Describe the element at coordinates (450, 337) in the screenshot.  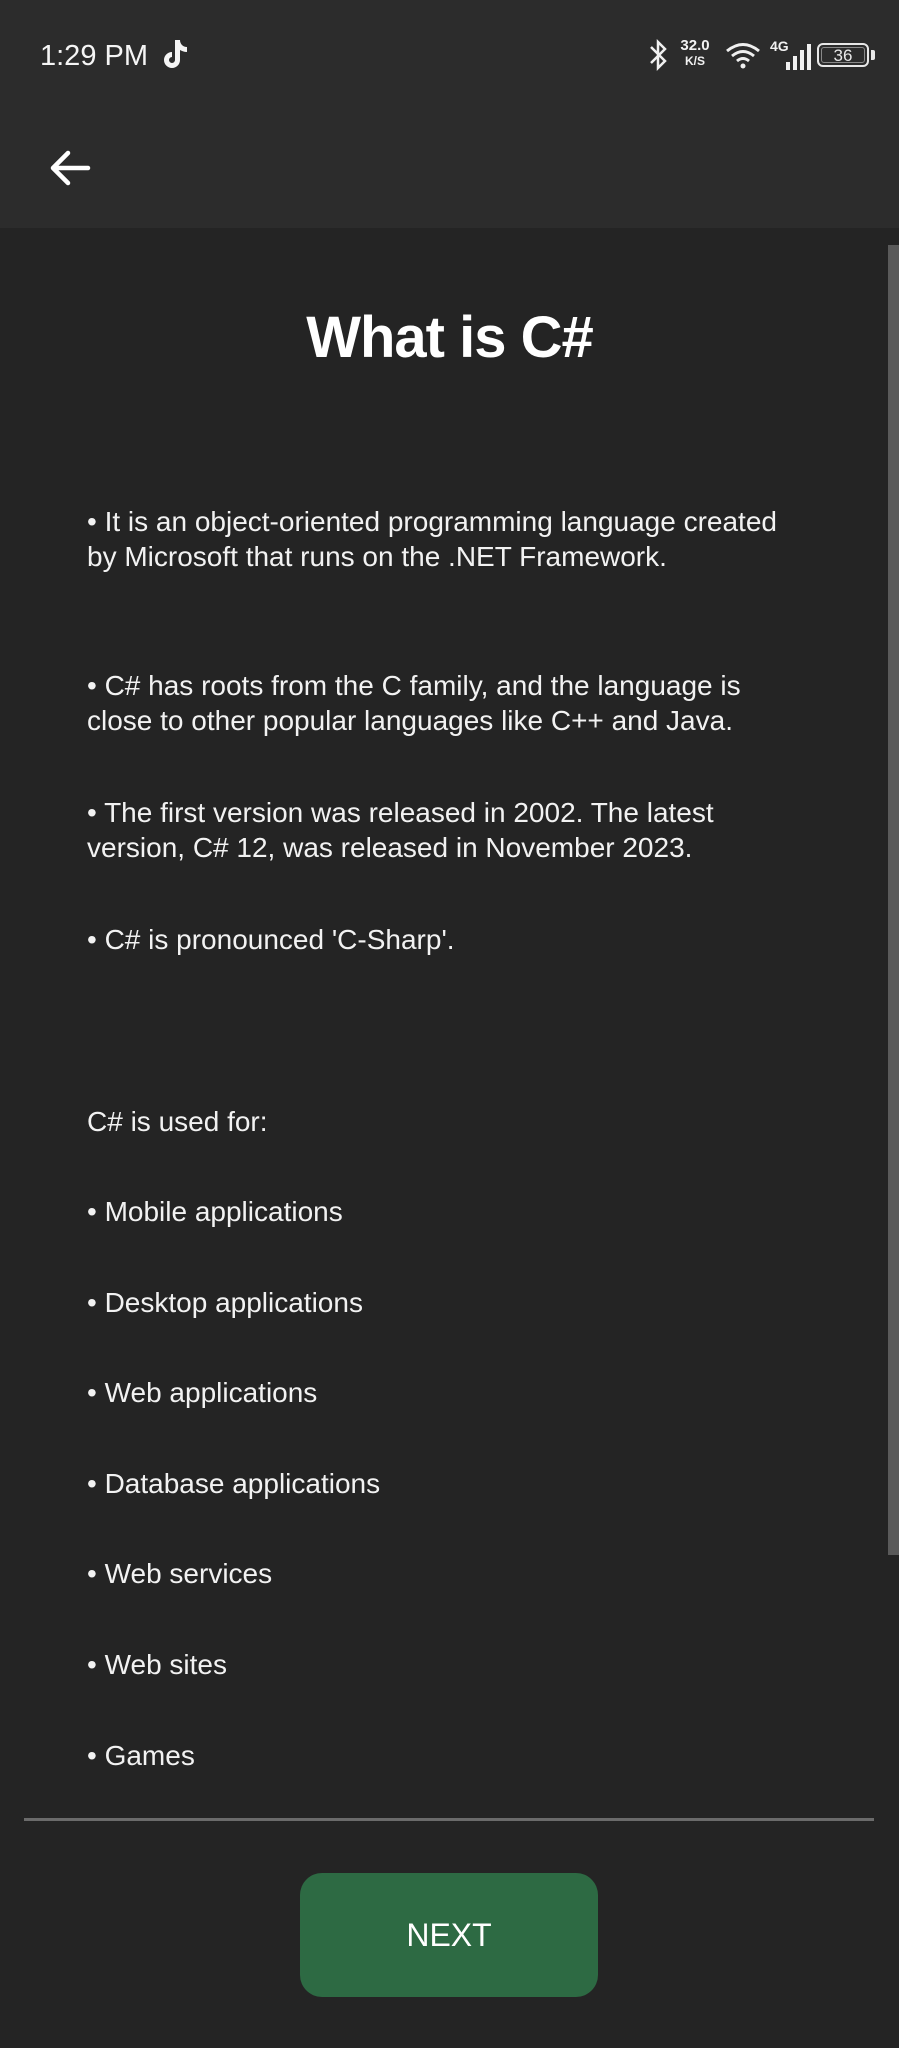
I see `page-title: What is C#` at that location.